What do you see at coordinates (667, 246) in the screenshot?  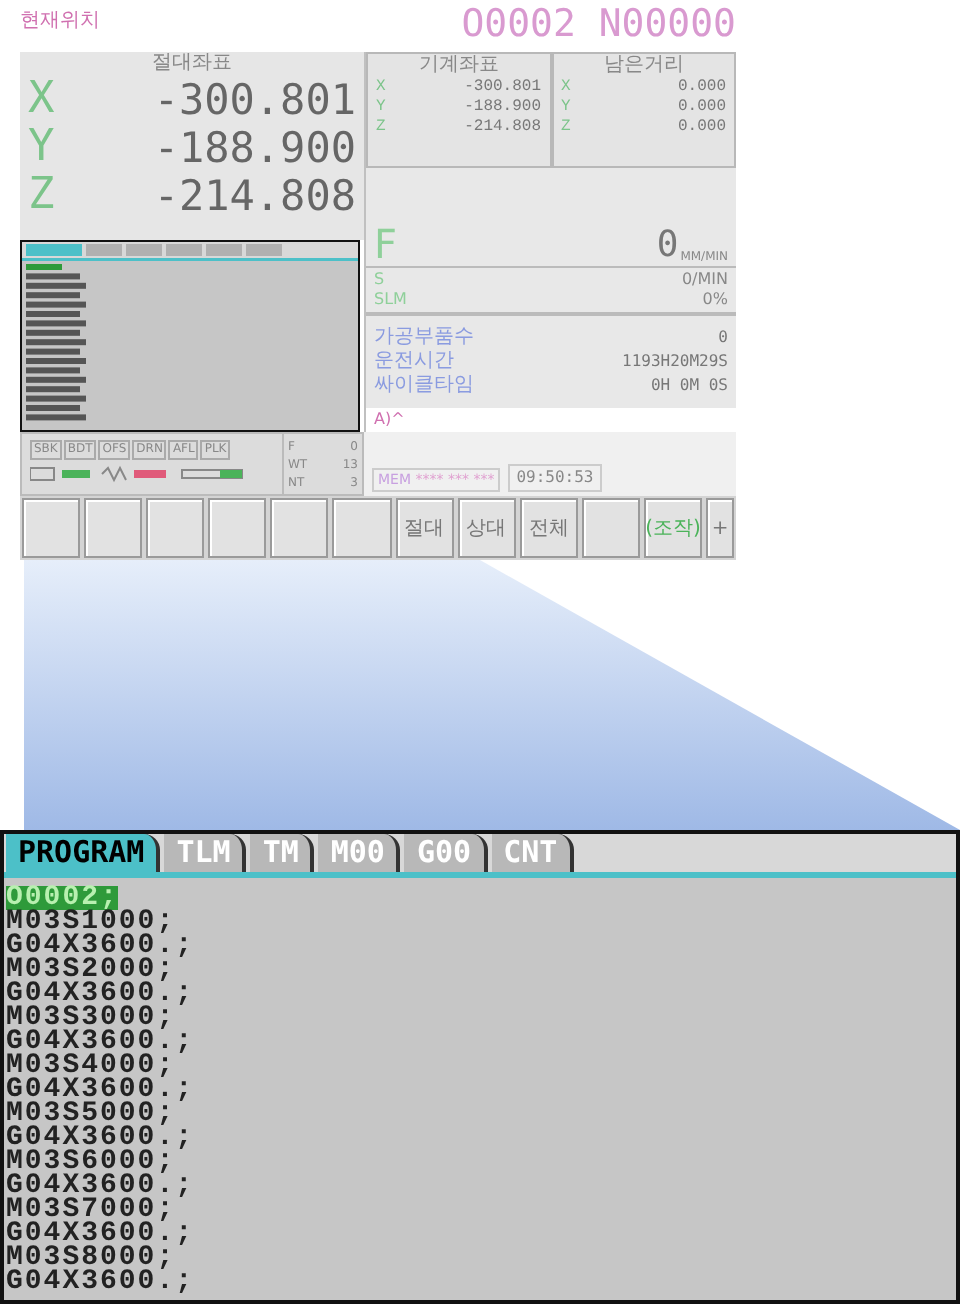 I see `feed-value: 0` at bounding box center [667, 246].